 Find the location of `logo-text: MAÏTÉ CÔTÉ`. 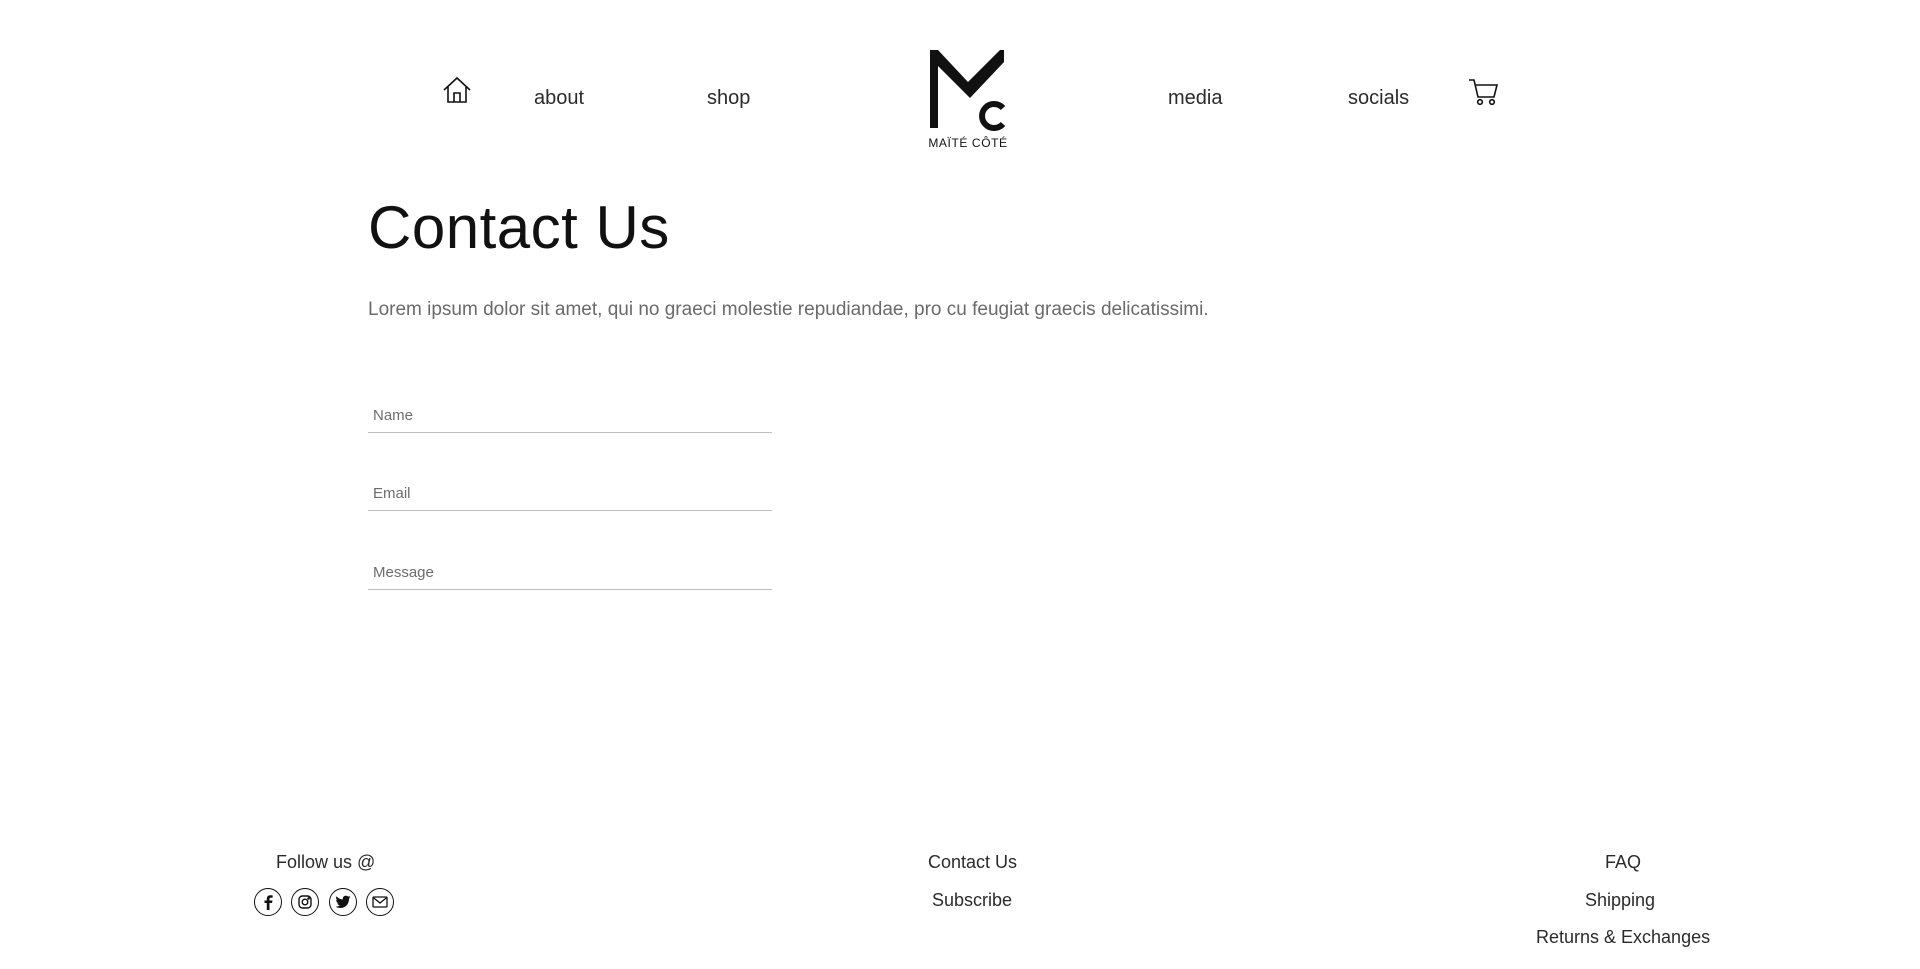

logo-text: MAÏTÉ CÔTÉ is located at coordinates (968, 143).